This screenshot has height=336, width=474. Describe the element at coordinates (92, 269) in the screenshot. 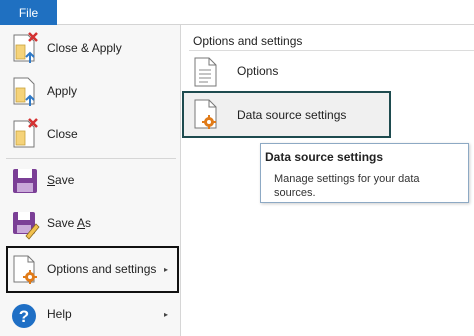

I see `options-highlight-box` at that location.